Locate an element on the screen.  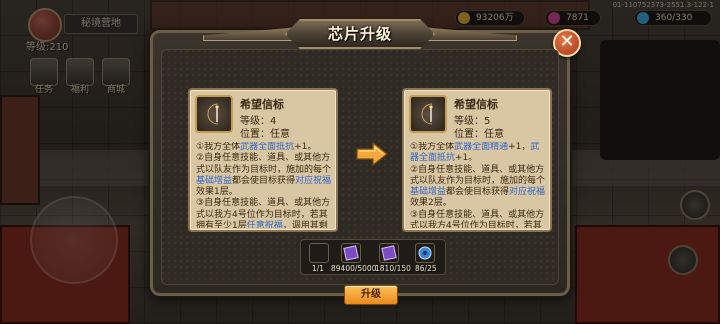
title-wing-left is located at coordinates (251, 34).